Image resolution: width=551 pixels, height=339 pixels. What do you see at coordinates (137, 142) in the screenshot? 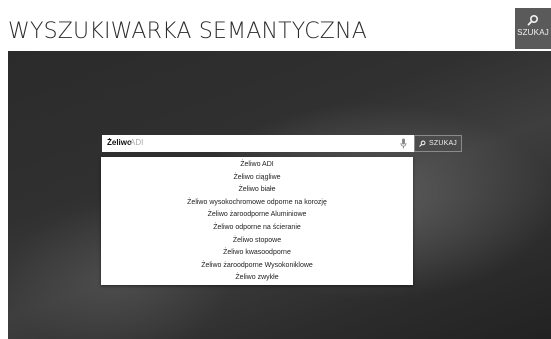
I see `search-autocomplete-hint: ADI` at bounding box center [137, 142].